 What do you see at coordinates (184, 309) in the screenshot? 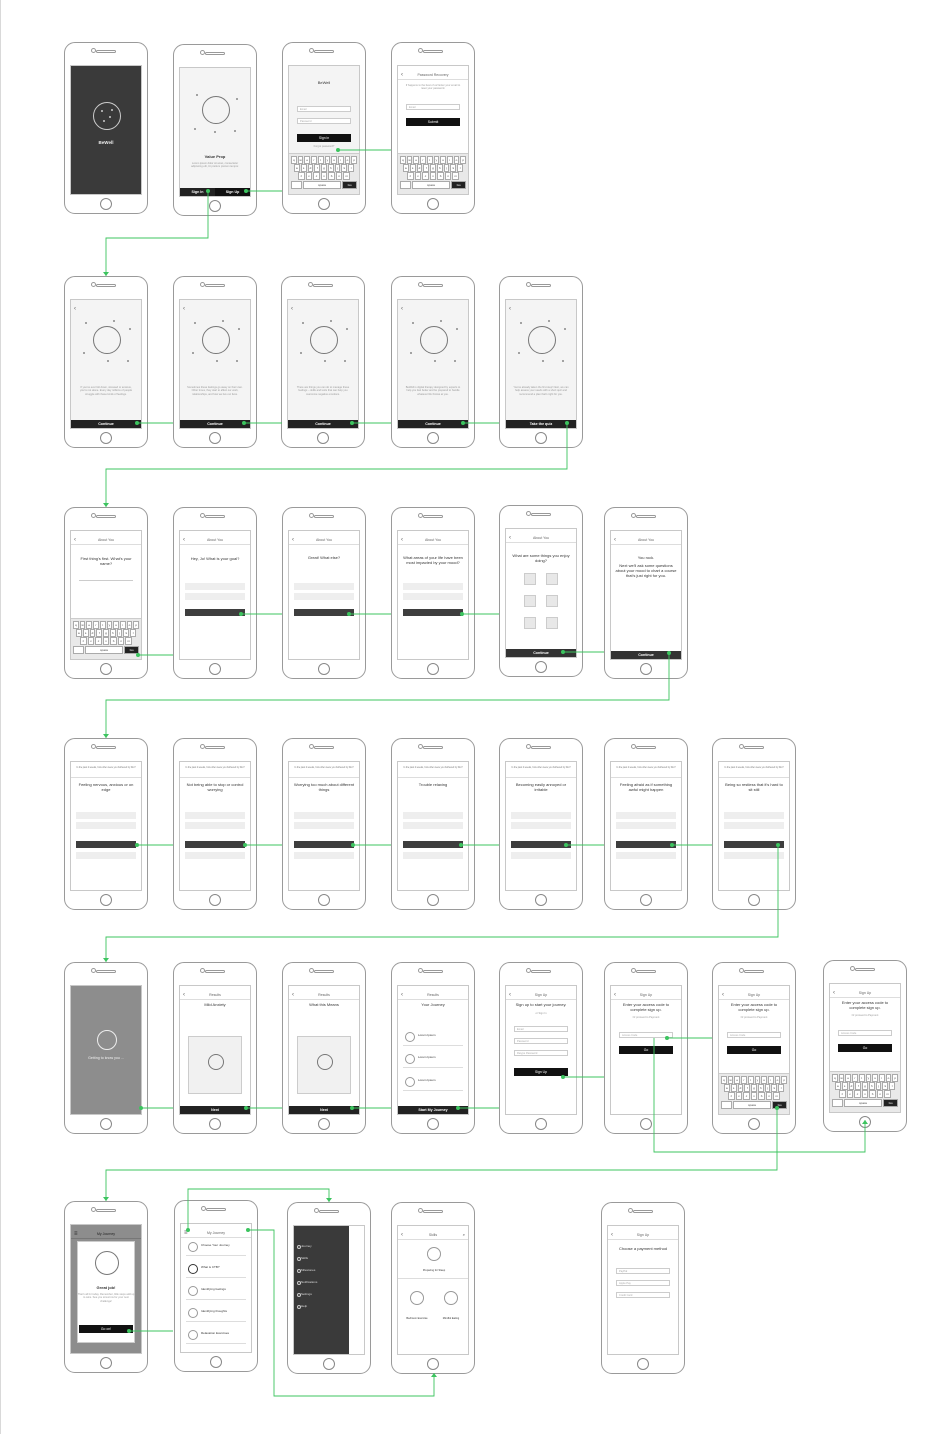
I see `back-icon: ‹` at bounding box center [184, 309].